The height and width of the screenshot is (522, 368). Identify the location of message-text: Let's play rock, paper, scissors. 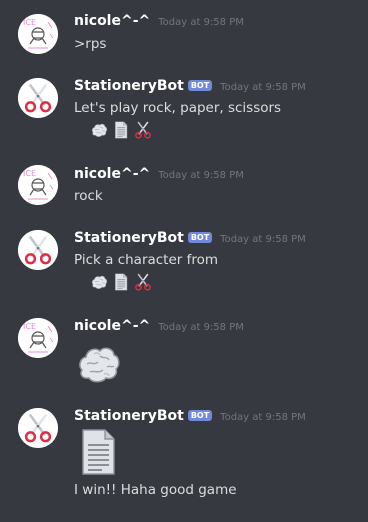
(178, 108).